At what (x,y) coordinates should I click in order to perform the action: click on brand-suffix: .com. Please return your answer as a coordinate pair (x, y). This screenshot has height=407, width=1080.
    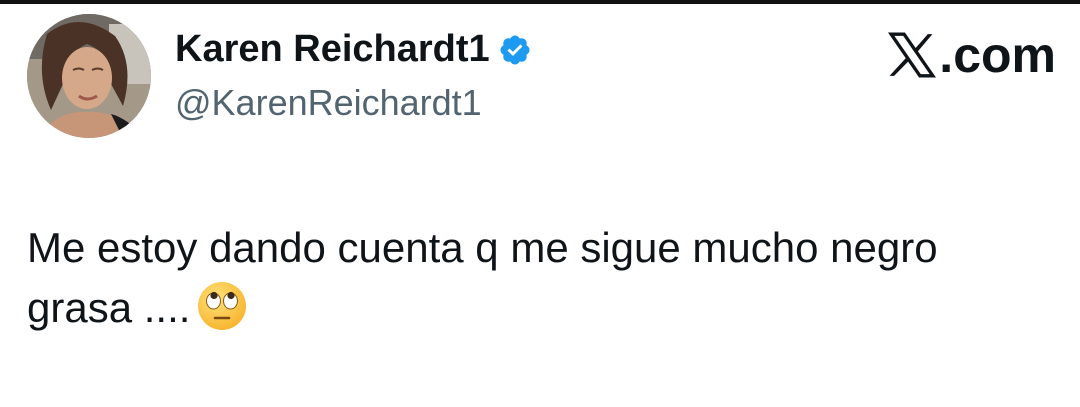
    Looking at the image, I should click on (997, 55).